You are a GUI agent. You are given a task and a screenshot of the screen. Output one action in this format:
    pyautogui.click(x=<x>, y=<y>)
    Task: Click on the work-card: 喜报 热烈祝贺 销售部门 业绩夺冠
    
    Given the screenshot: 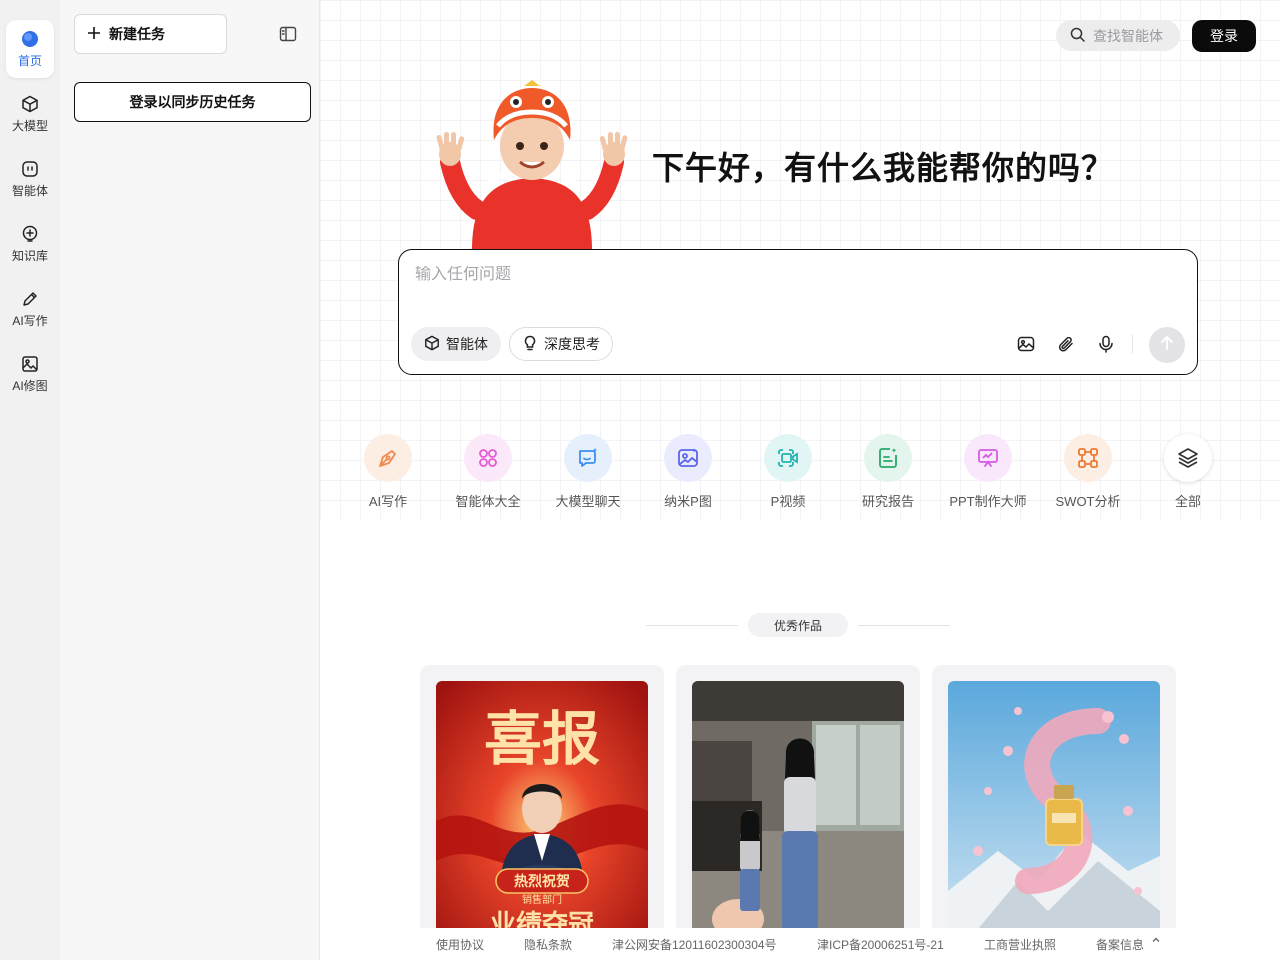 What is the action you would take?
    pyautogui.click(x=542, y=812)
    